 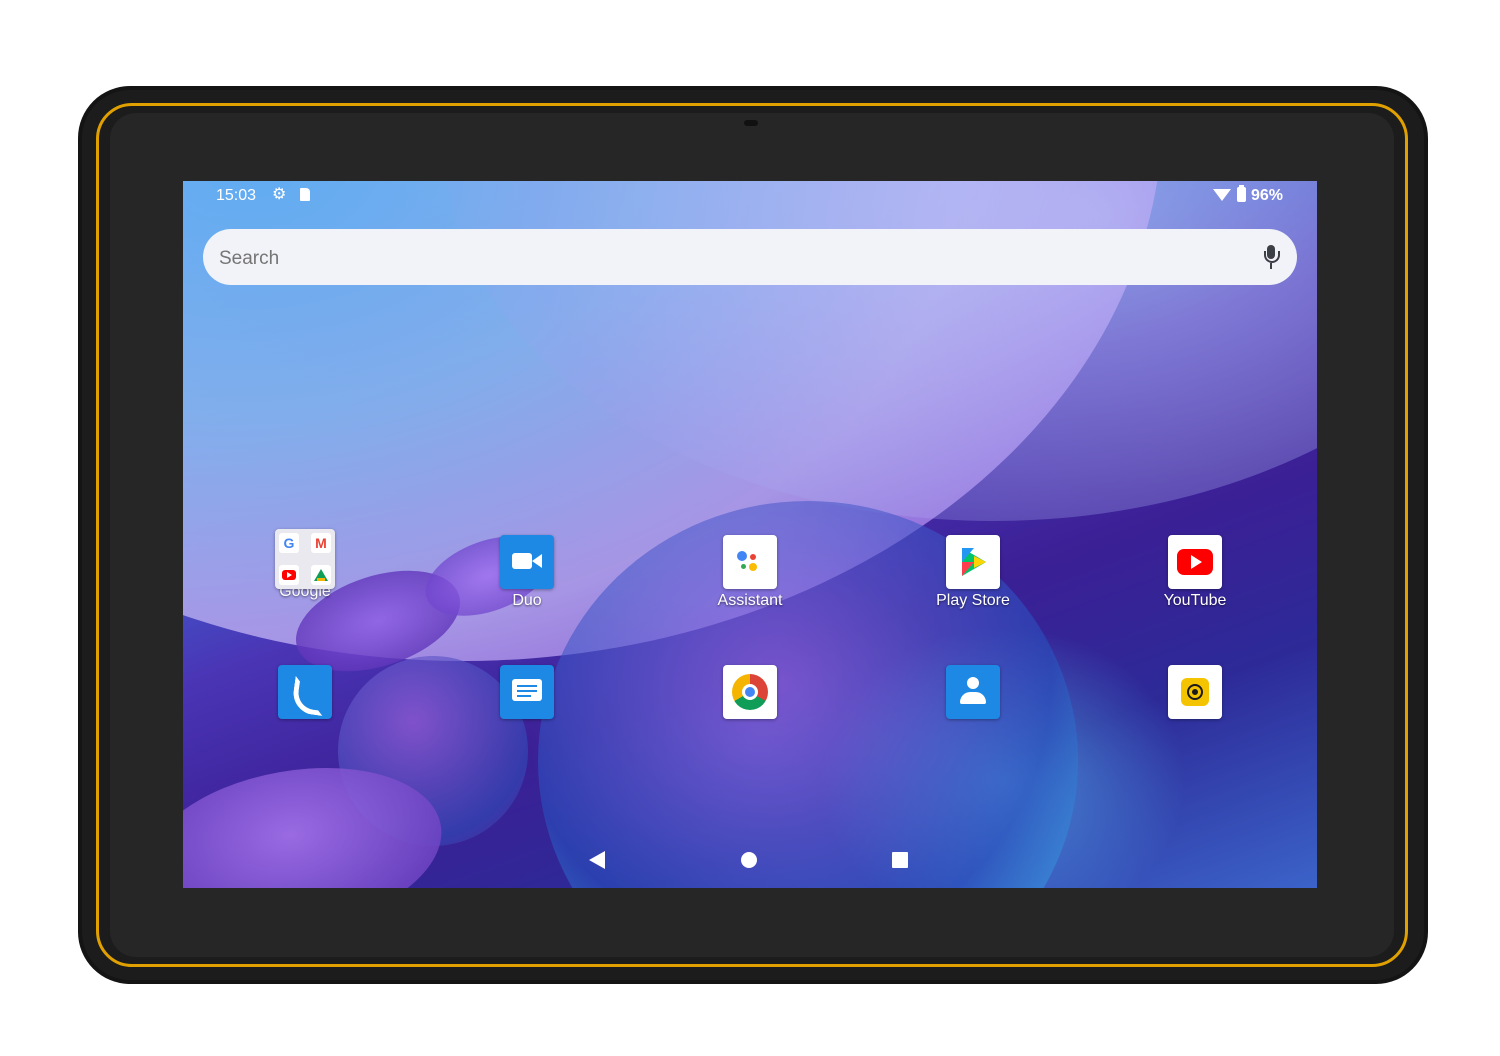 What do you see at coordinates (750, 196) in the screenshot?
I see `status-bar: 15:03 ⚙ 96%` at bounding box center [750, 196].